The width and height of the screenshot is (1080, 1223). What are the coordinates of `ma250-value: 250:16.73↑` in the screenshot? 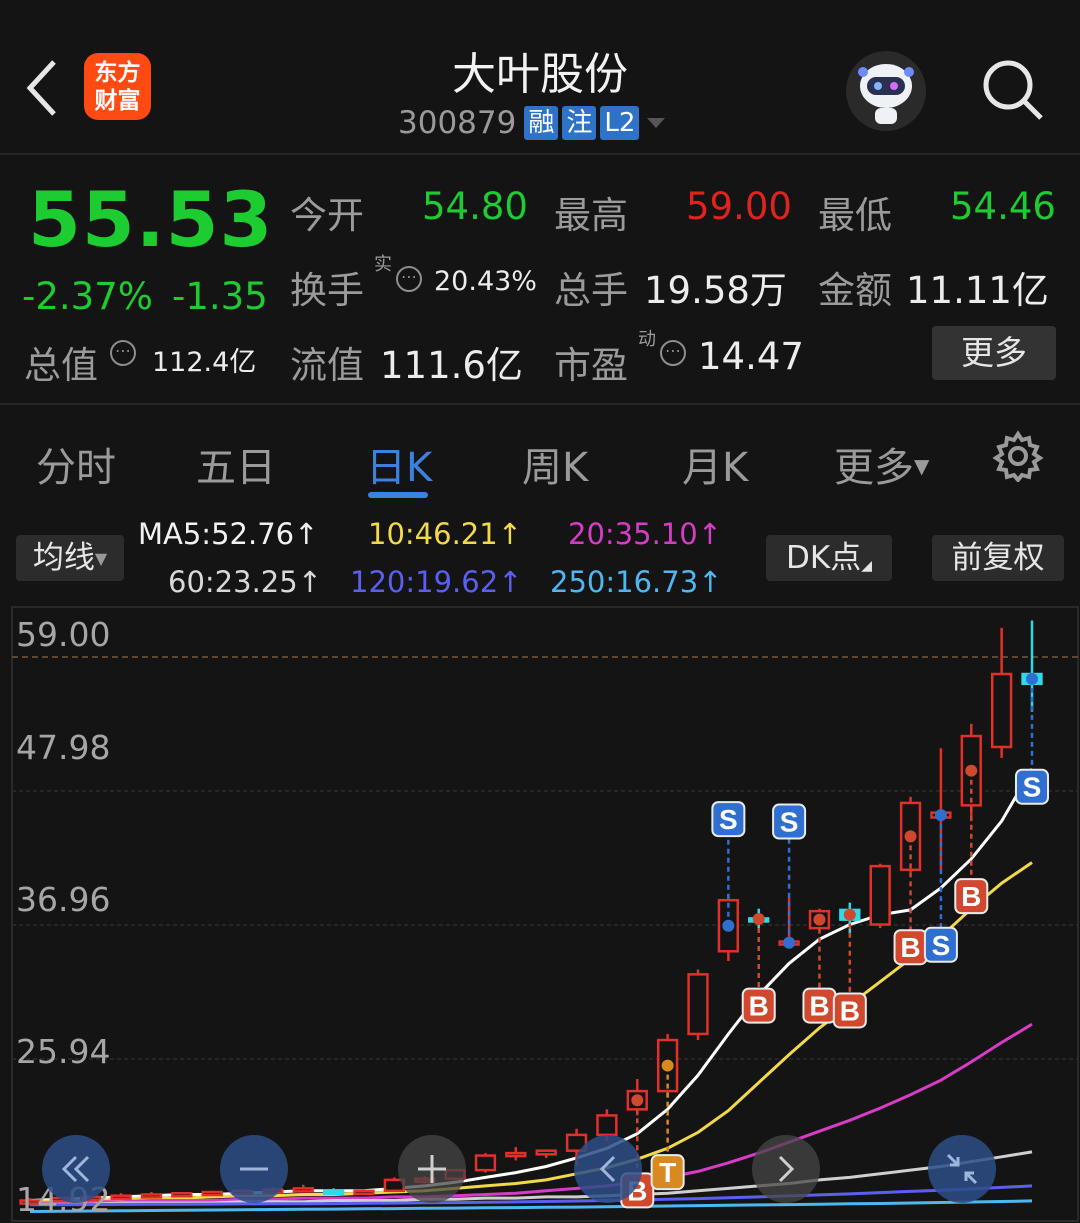 It's located at (636, 582).